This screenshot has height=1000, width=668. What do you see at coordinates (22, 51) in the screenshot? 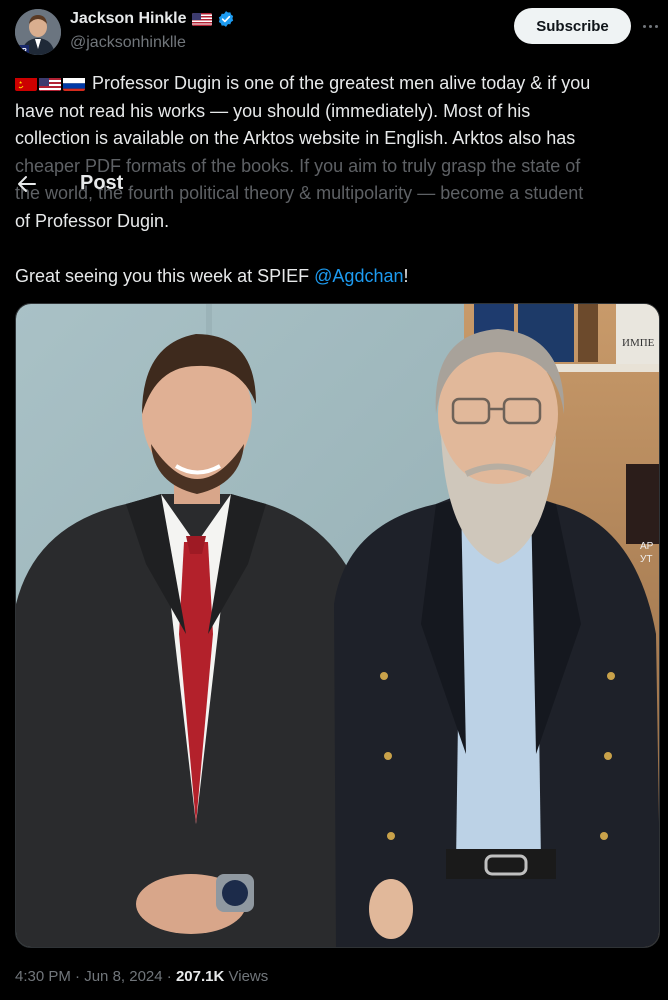
I see `svg-text: HP` at bounding box center [22, 51].